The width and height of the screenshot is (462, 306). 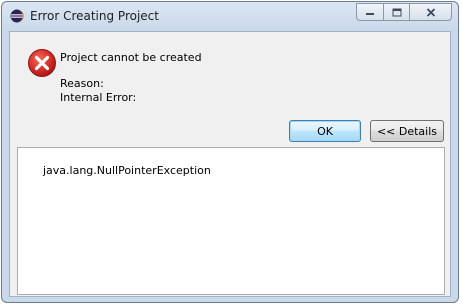 I want to click on error-icon, so click(x=42, y=63).